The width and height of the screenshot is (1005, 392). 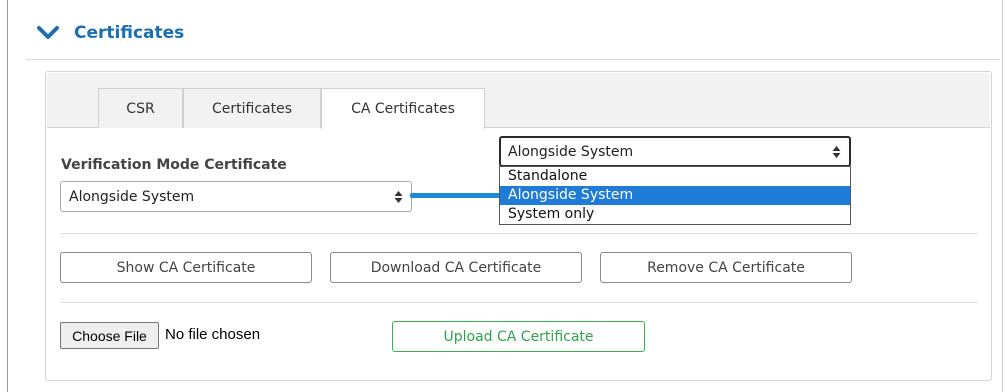 What do you see at coordinates (186, 267) in the screenshot?
I see `show-ca-certificate-button: Show CA Certificate` at bounding box center [186, 267].